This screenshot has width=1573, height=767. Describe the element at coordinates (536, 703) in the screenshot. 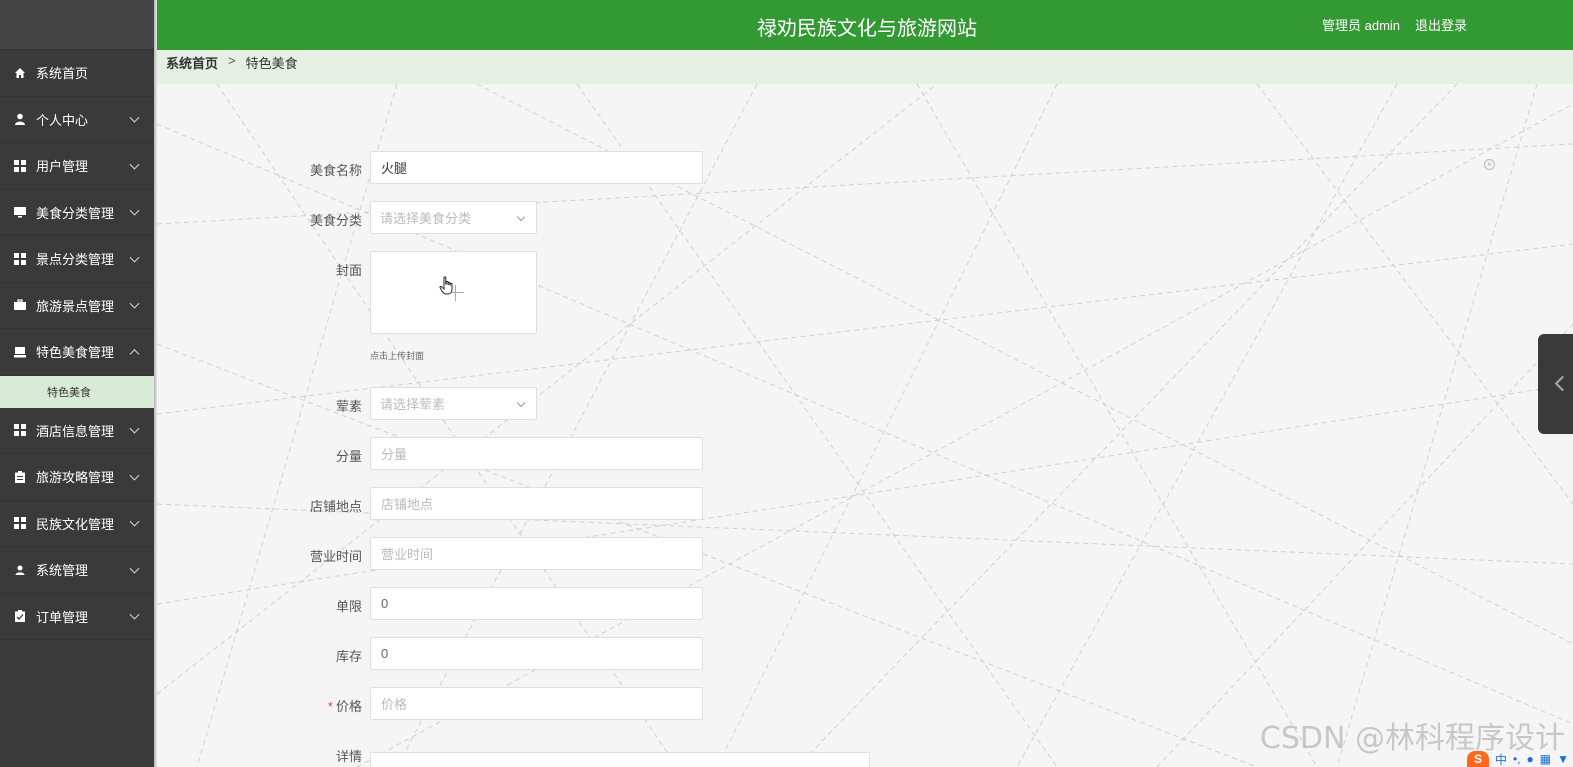

I see `price-field: 价格` at that location.